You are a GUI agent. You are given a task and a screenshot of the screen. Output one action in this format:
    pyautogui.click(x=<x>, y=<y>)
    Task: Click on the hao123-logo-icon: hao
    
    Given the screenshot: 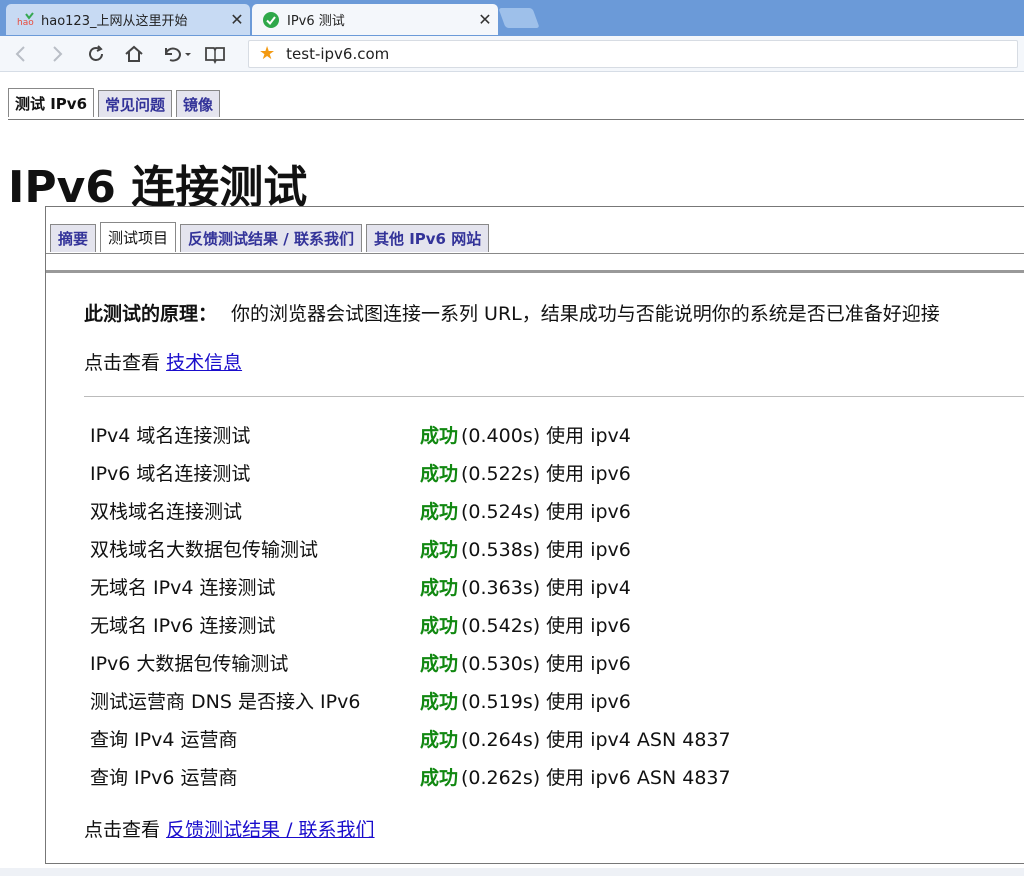 What is the action you would take?
    pyautogui.click(x=25, y=20)
    